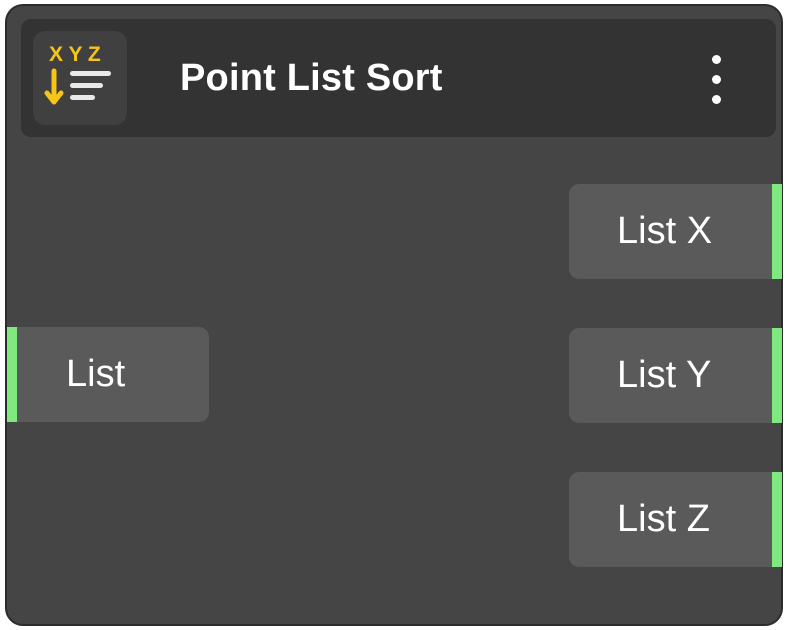 The image size is (790, 630). Describe the element at coordinates (311, 78) in the screenshot. I see `node-title: Point List Sort` at that location.